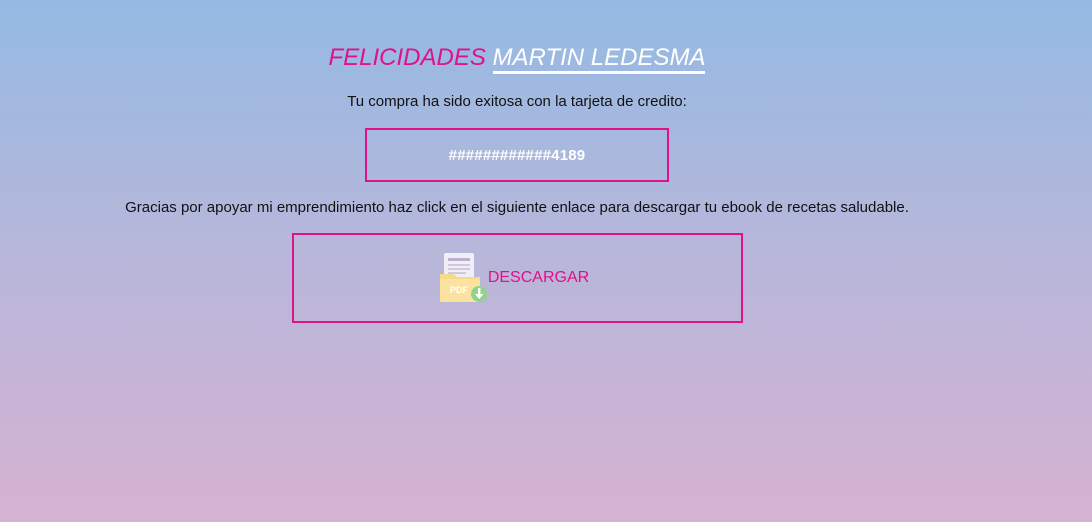 The width and height of the screenshot is (1092, 522). Describe the element at coordinates (459, 290) in the screenshot. I see `svg-text: PDF` at that location.